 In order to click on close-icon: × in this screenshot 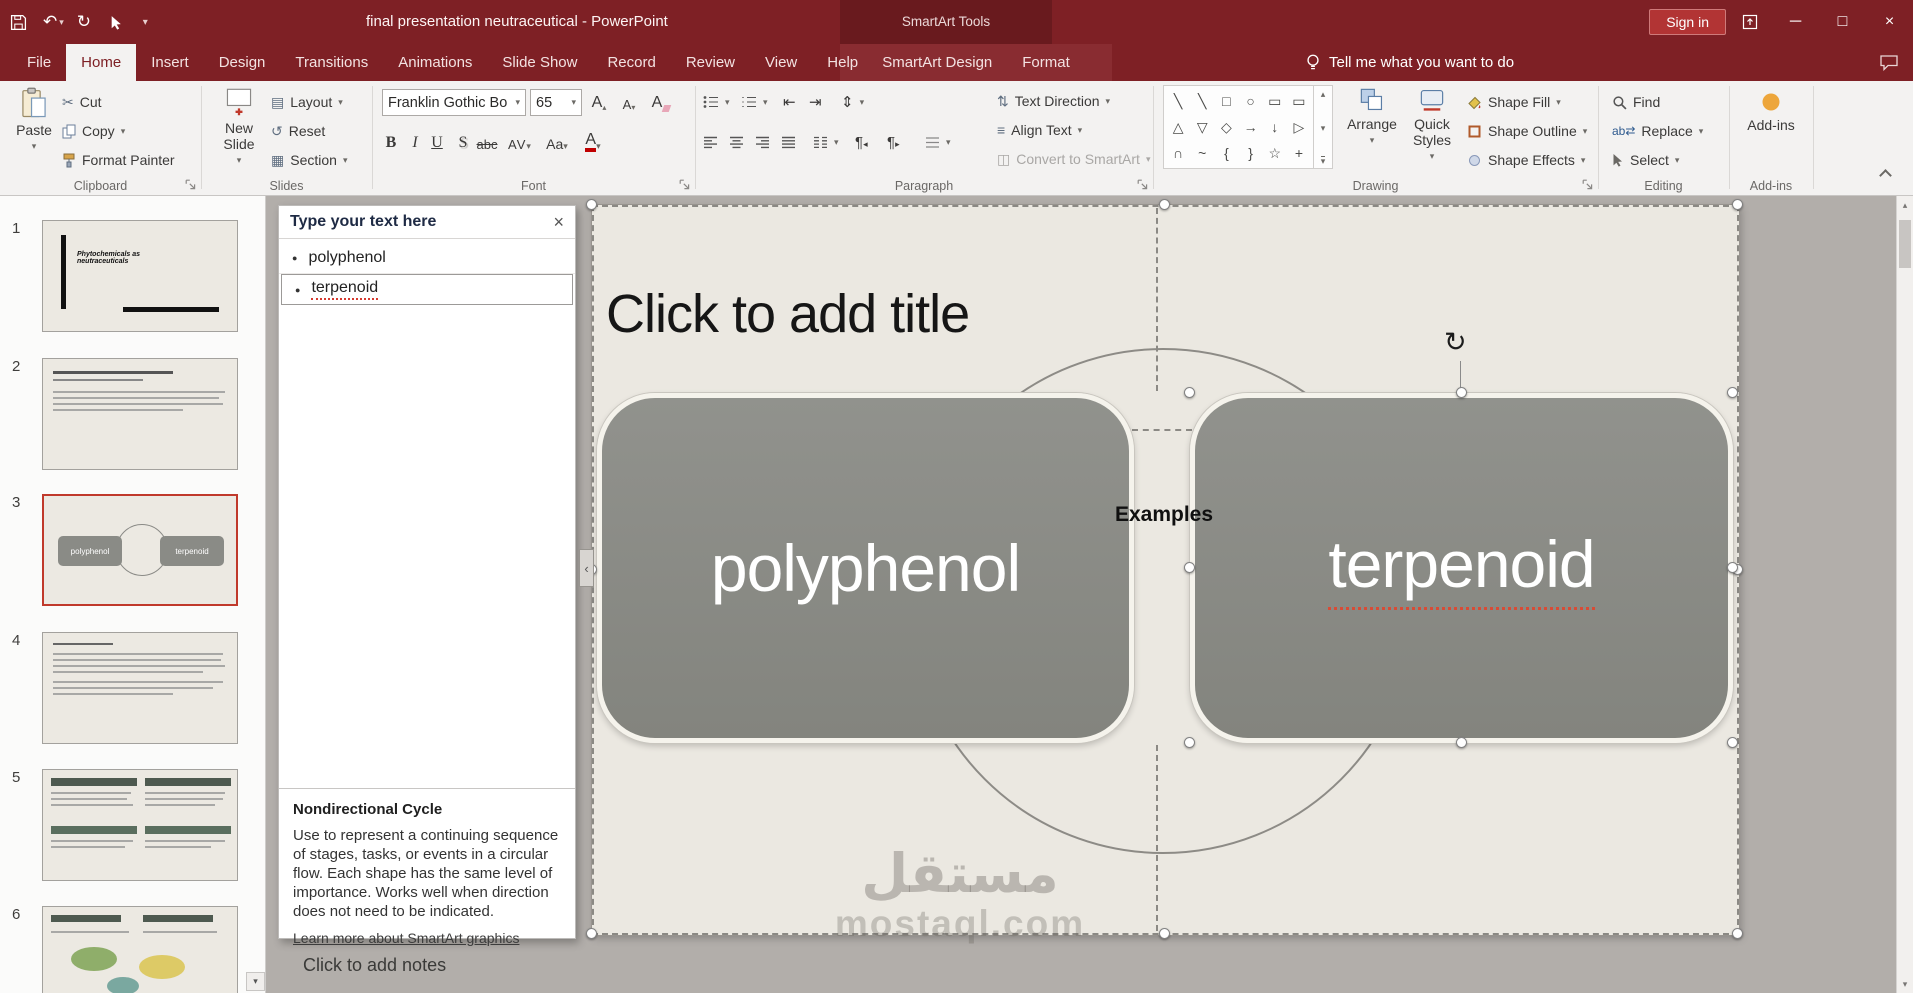, I will do `click(558, 222)`.